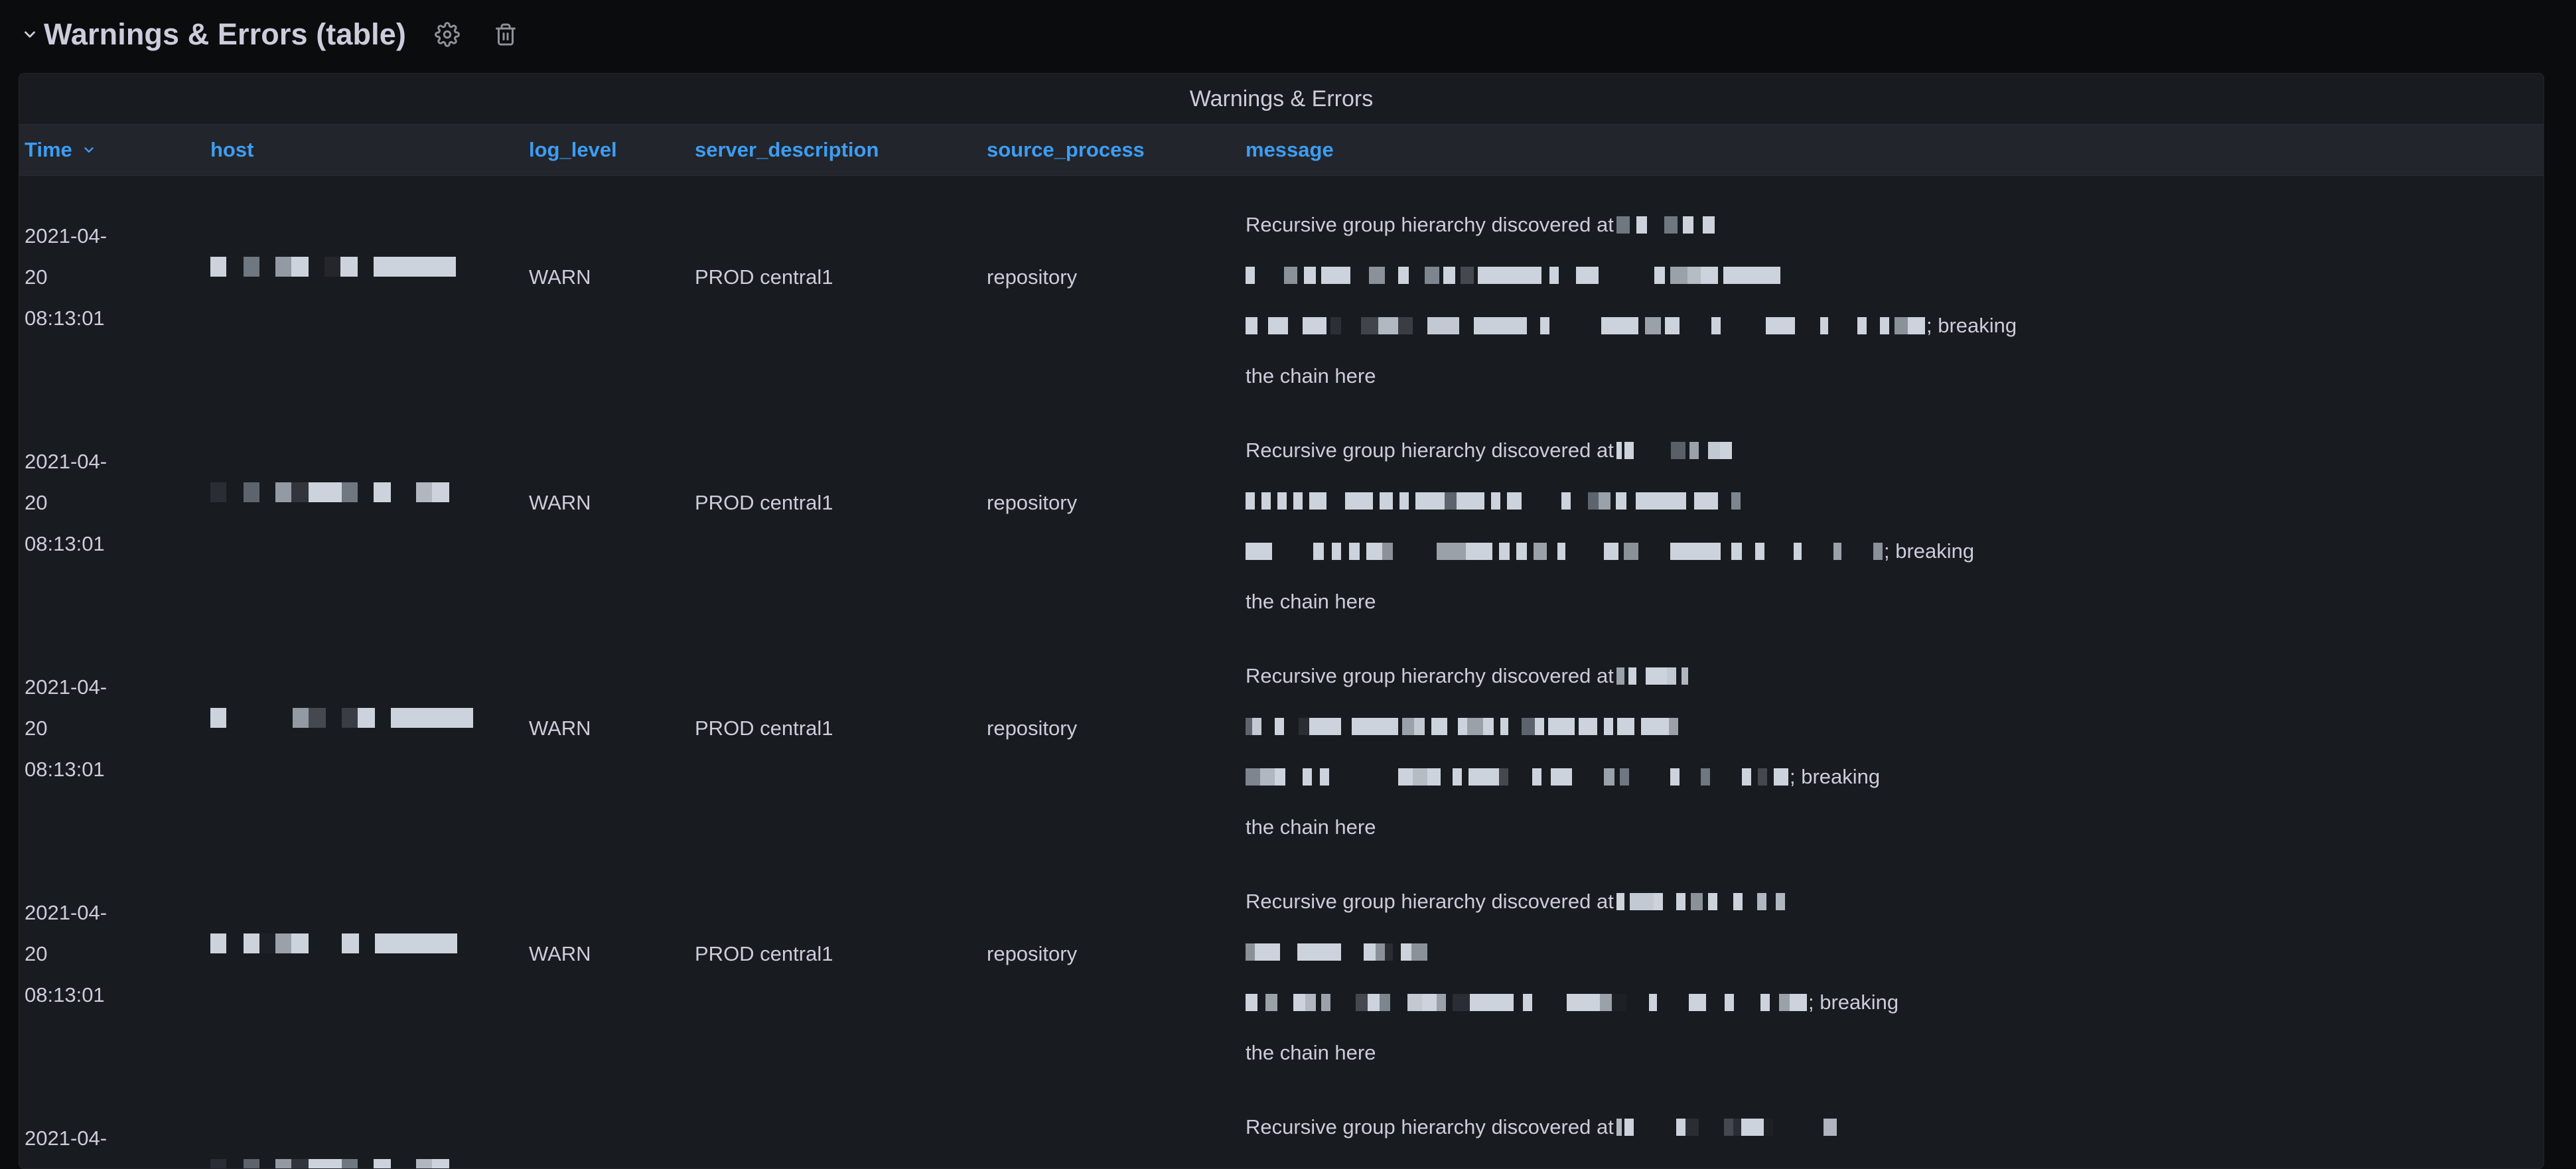  What do you see at coordinates (1111, 150) in the screenshot?
I see `column-header-source-process: source_process` at bounding box center [1111, 150].